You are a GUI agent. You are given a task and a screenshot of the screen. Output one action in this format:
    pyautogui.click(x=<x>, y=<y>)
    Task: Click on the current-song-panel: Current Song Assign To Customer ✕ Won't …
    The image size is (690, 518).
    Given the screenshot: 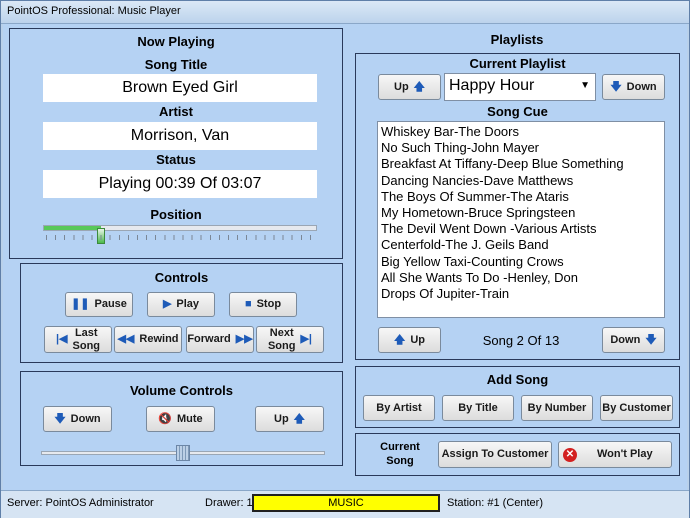 What is the action you would take?
    pyautogui.click(x=517, y=454)
    